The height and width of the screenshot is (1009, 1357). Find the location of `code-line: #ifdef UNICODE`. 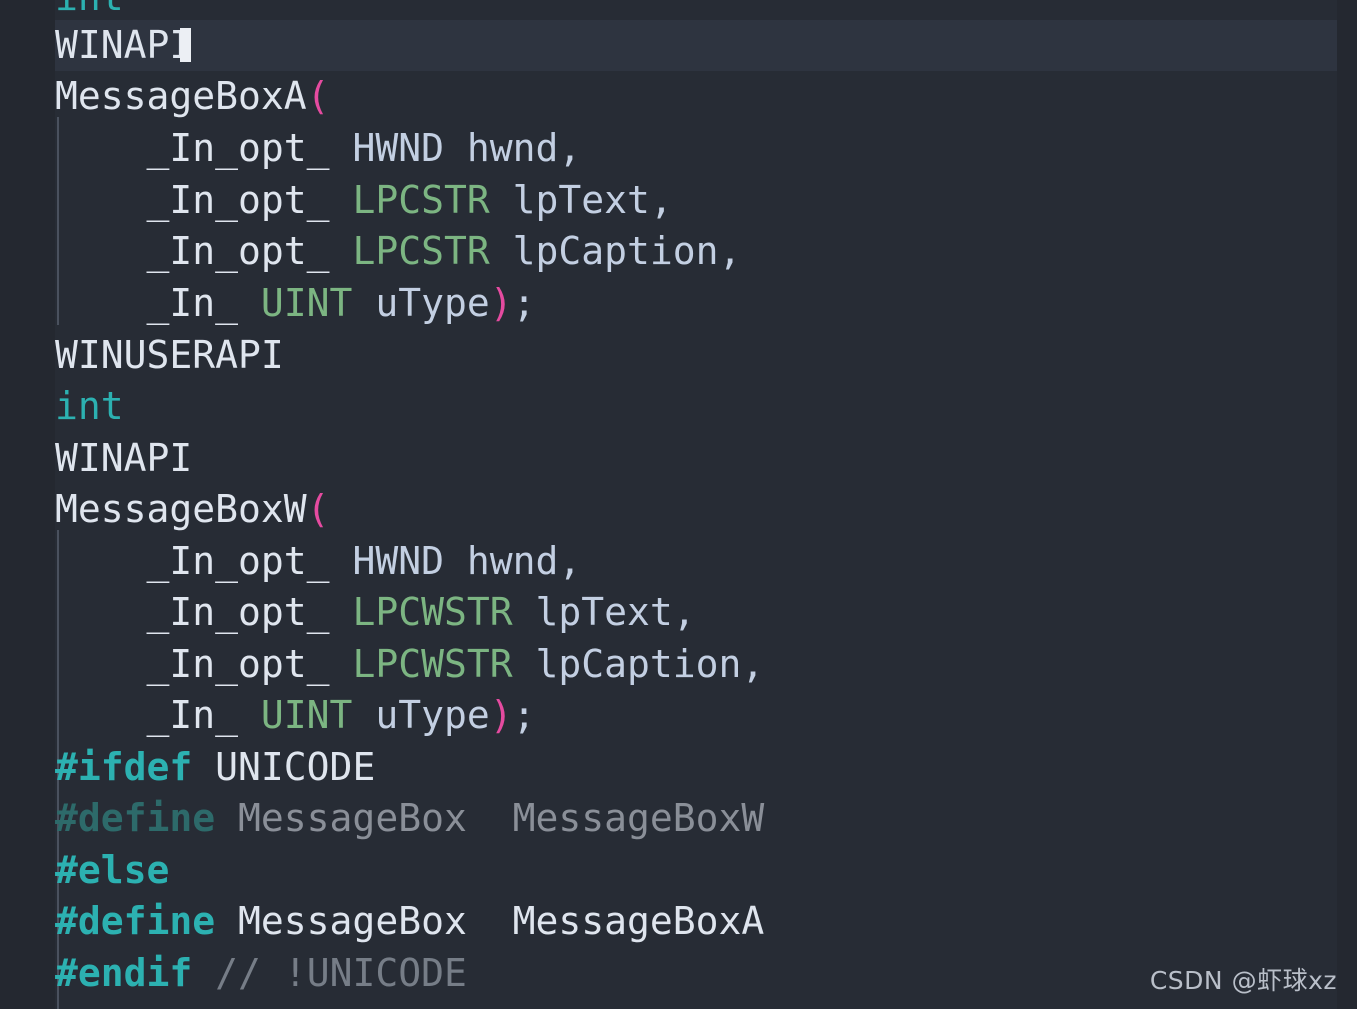

code-line: #ifdef UNICODE is located at coordinates (215, 767).